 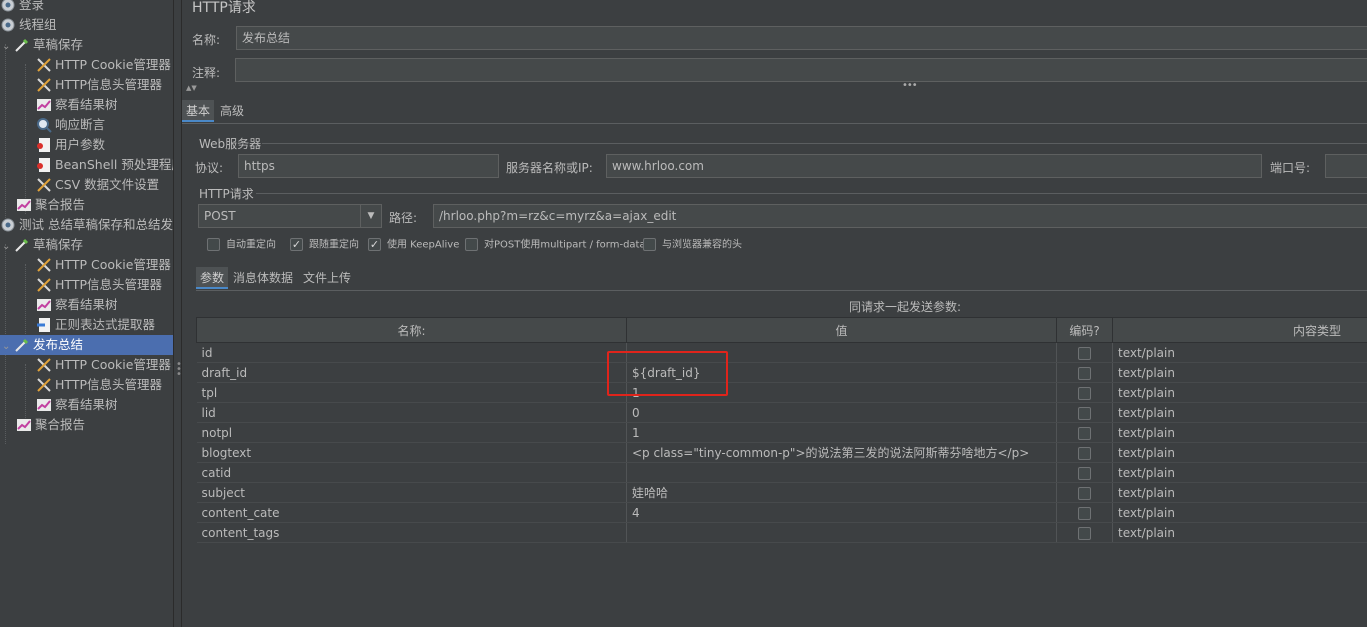 What do you see at coordinates (212, 278) in the screenshot?
I see `tab-parameters: 参数` at bounding box center [212, 278].